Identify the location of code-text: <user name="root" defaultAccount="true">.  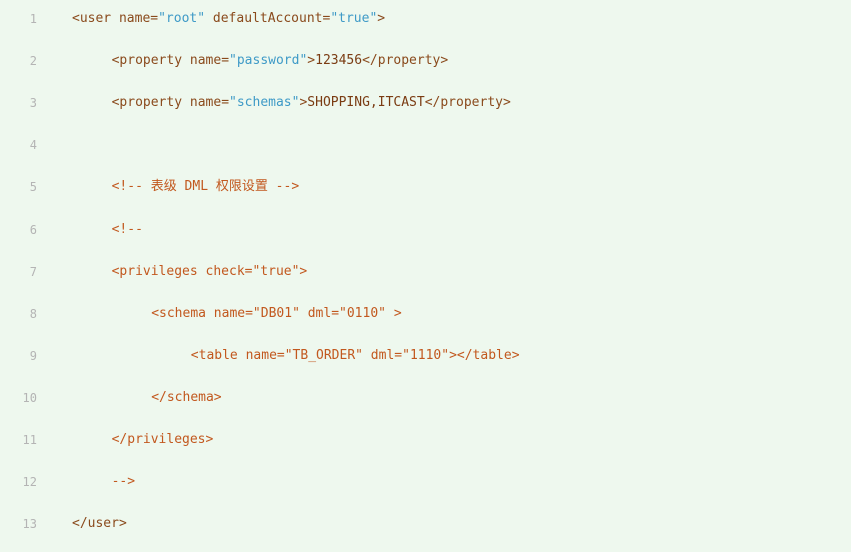
(228, 19).